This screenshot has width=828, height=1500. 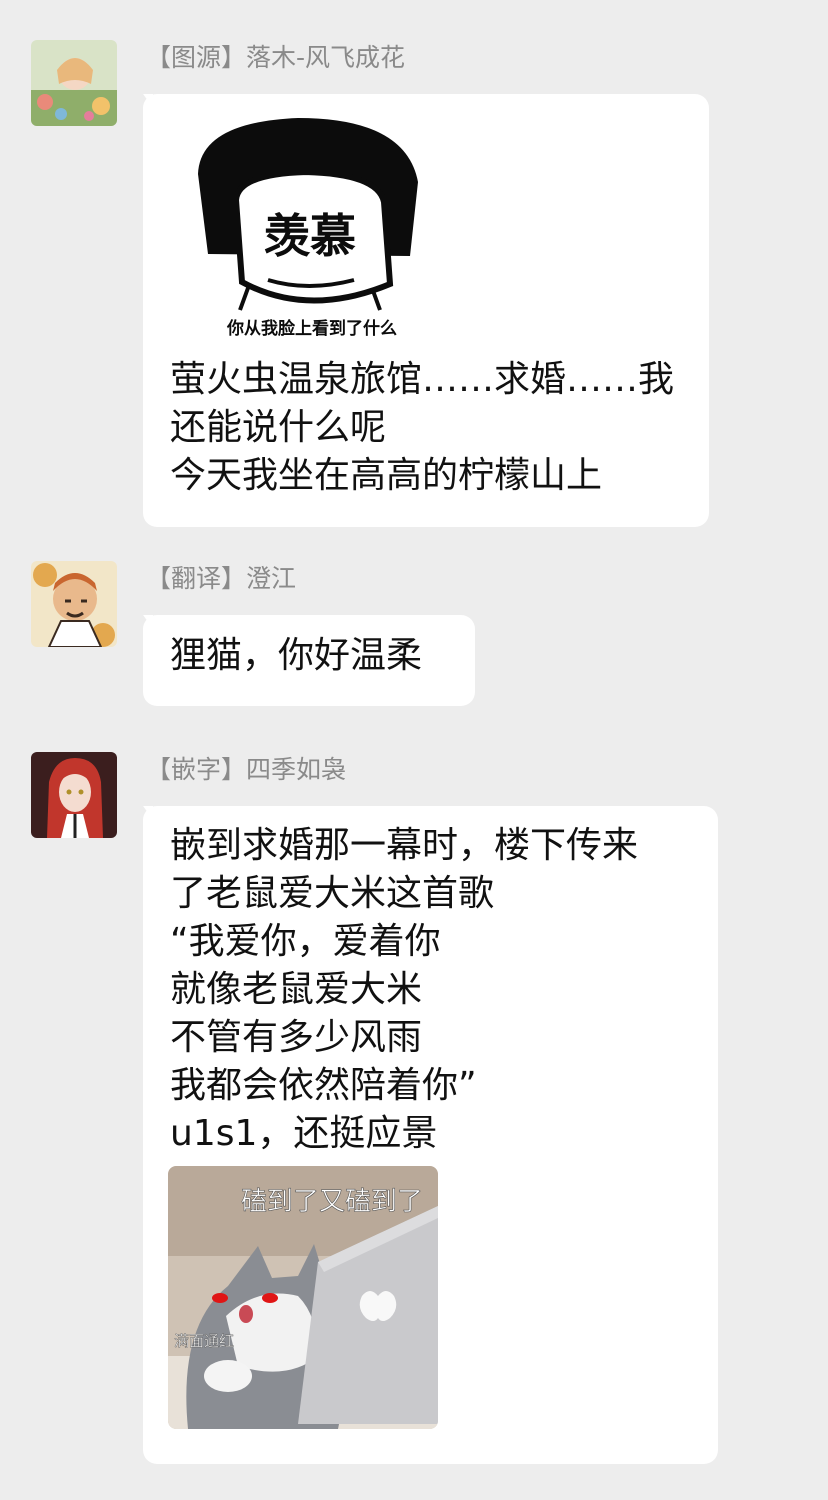 I want to click on sender-name: 【图源】落木-风飞成花, so click(x=275, y=58).